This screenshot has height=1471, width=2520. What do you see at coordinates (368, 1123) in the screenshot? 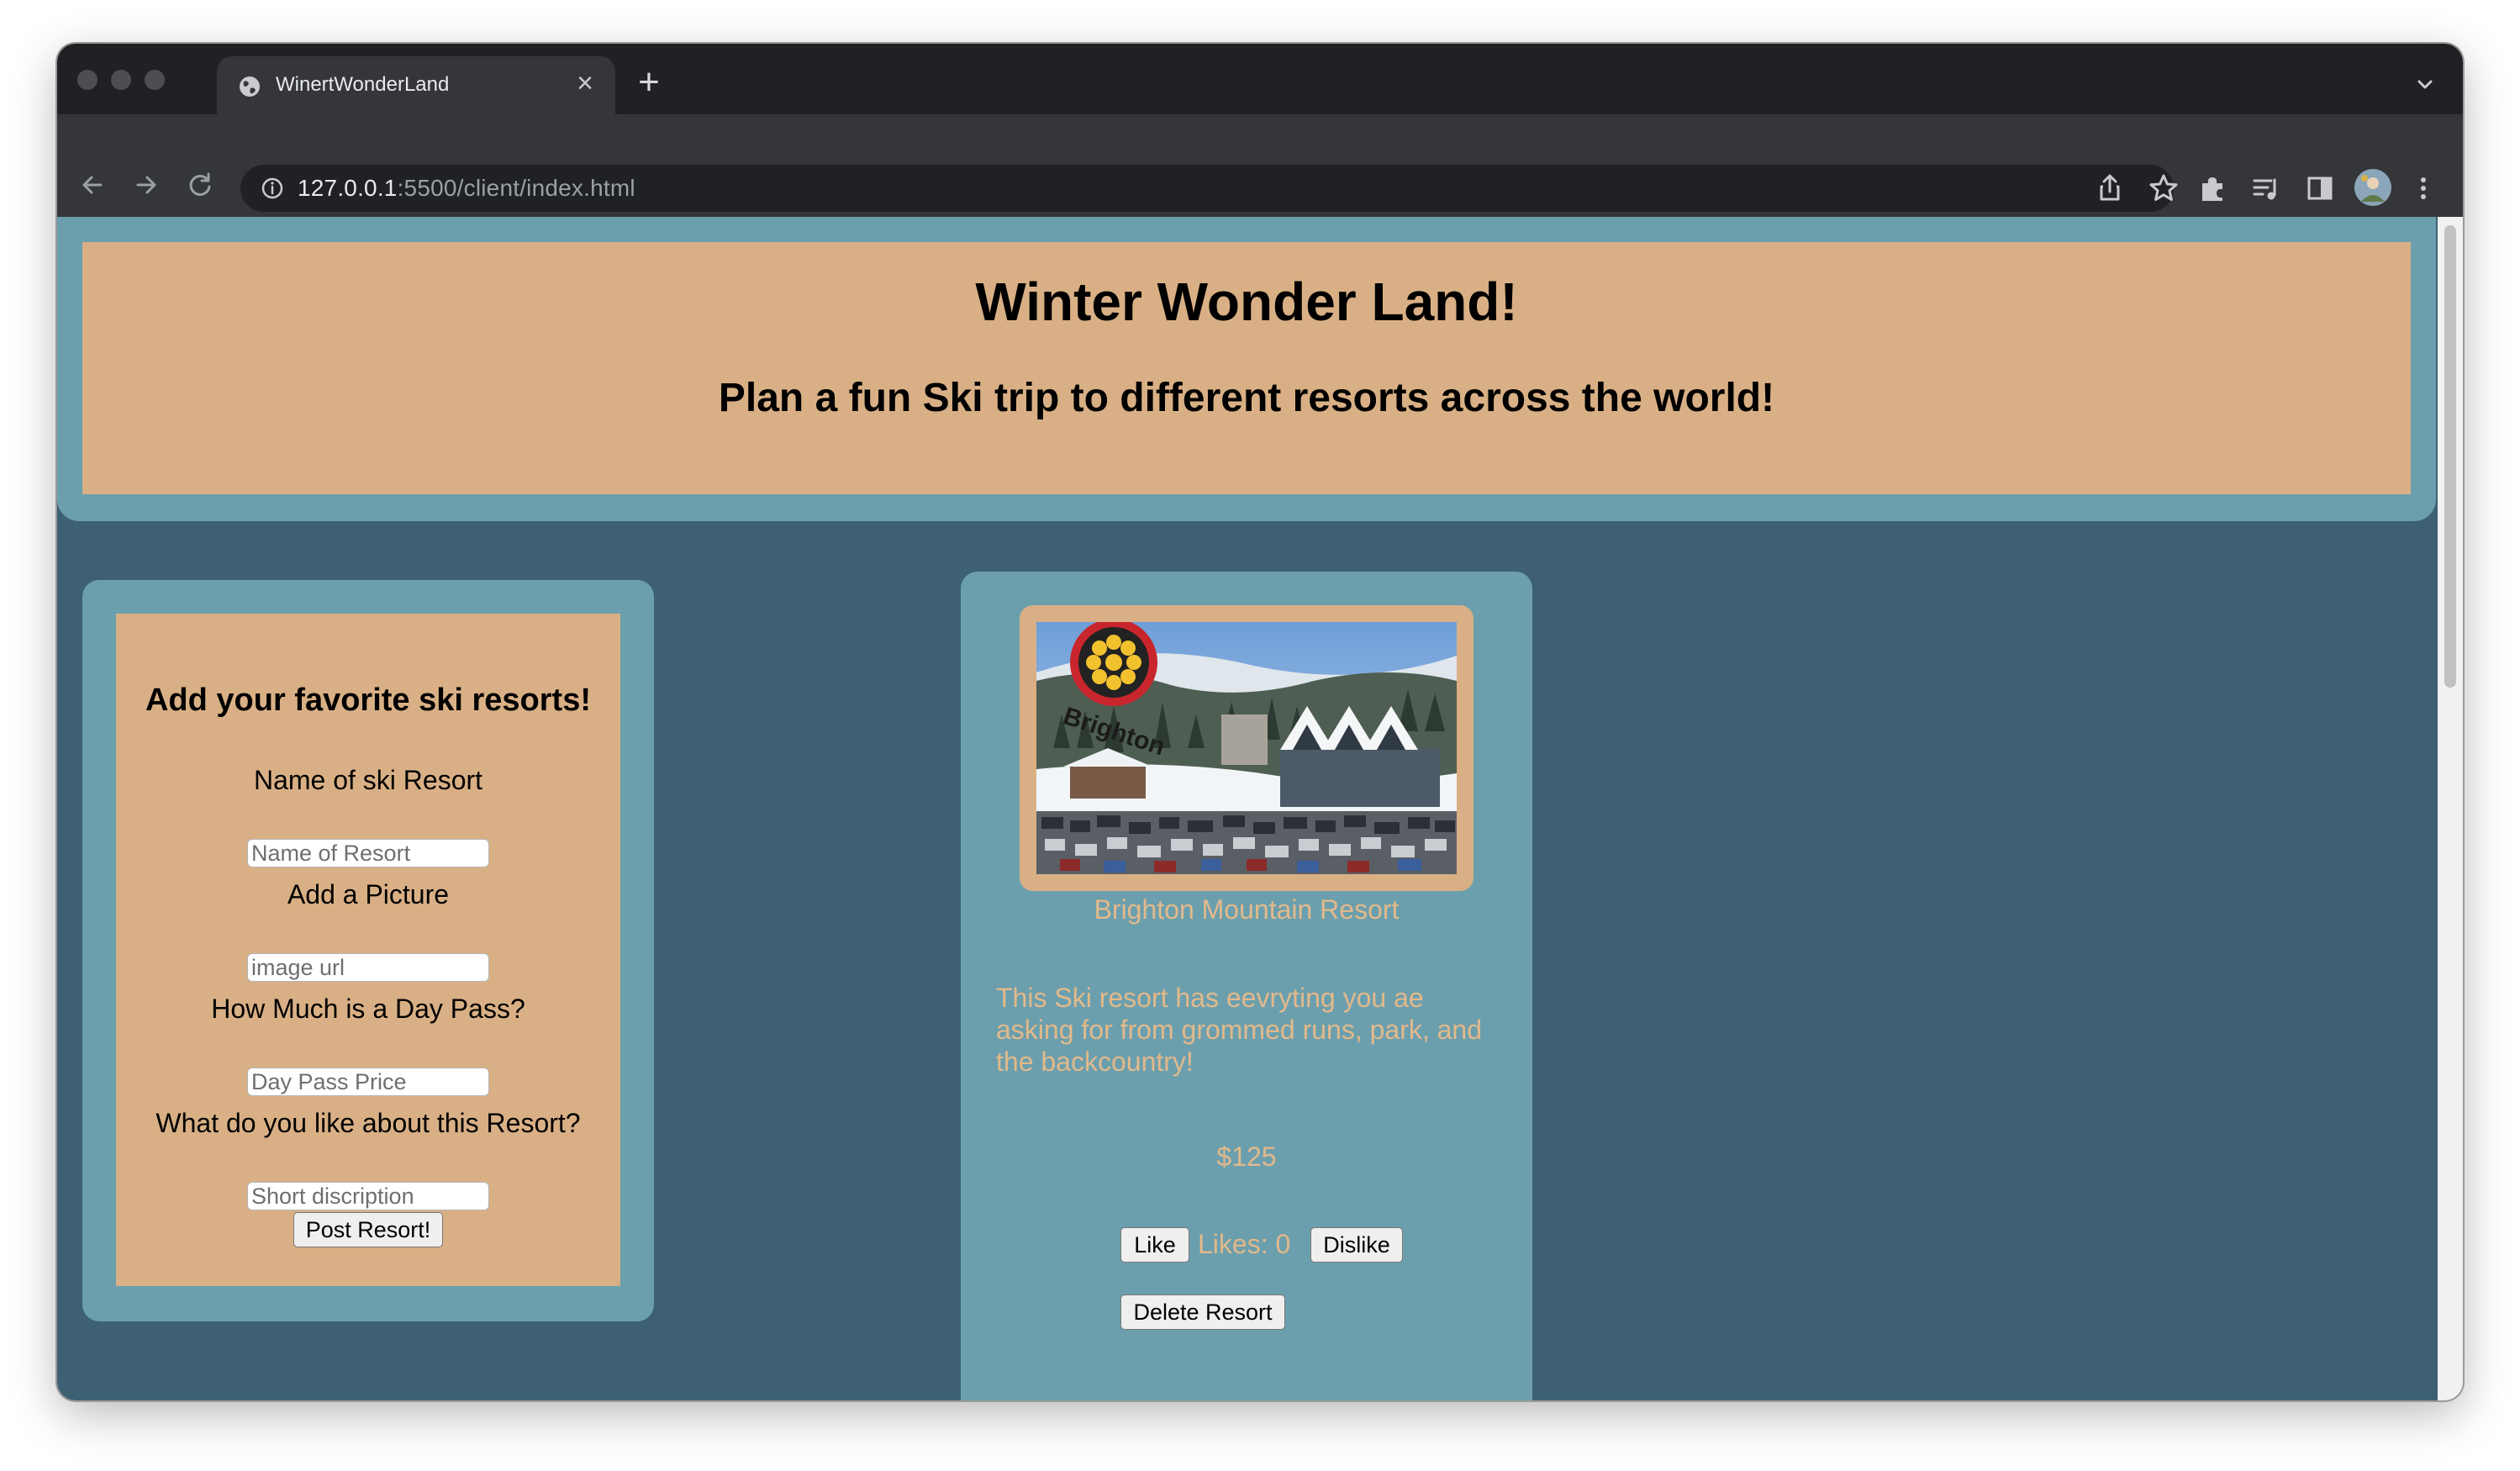
I see `description-label: What do you like about this Resort?` at bounding box center [368, 1123].